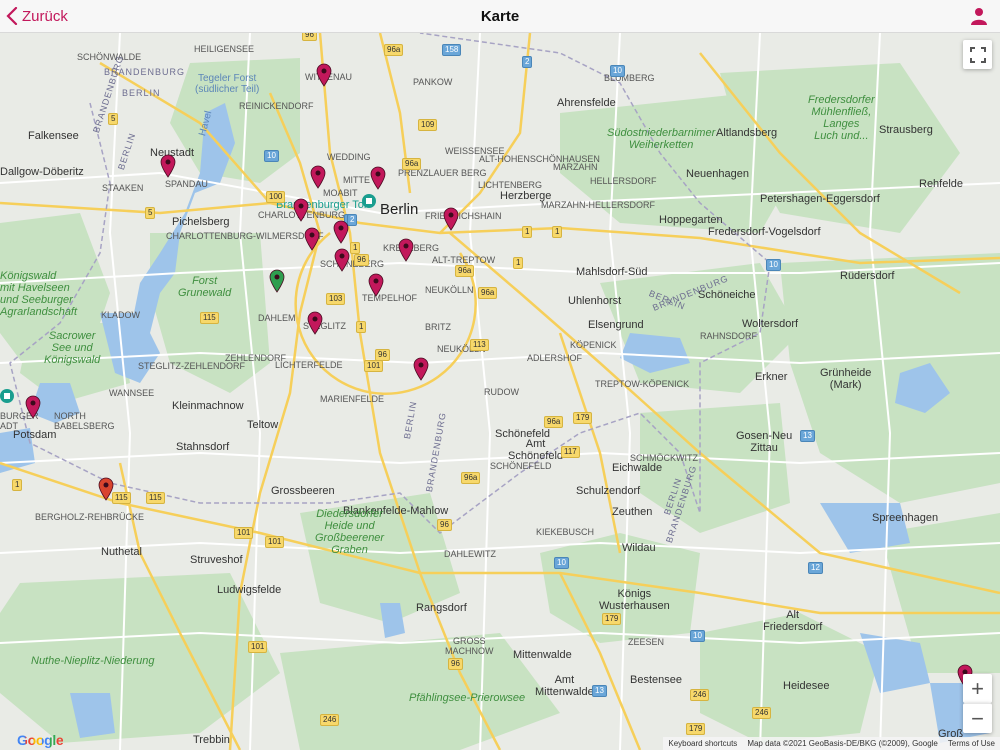  Describe the element at coordinates (106, 489) in the screenshot. I see `marker-bergholz` at that location.